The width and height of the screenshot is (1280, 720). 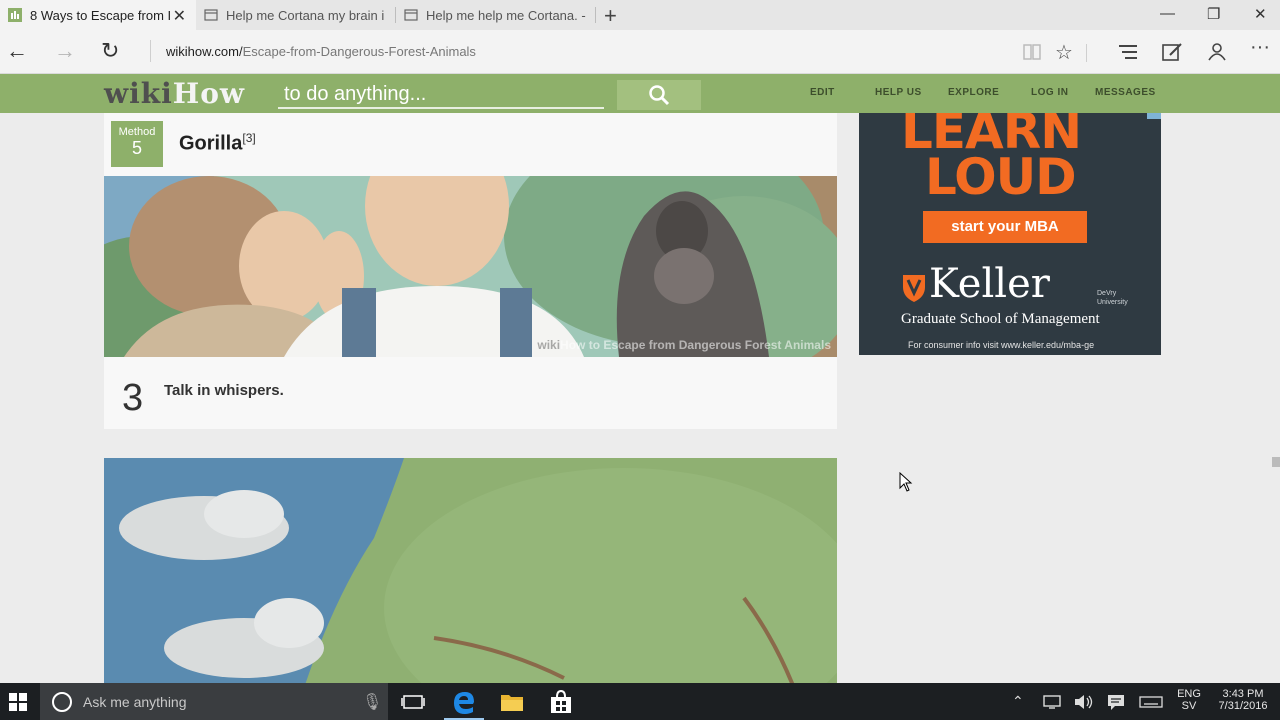 What do you see at coordinates (989, 284) in the screenshot?
I see `ad-brand: Keller` at bounding box center [989, 284].